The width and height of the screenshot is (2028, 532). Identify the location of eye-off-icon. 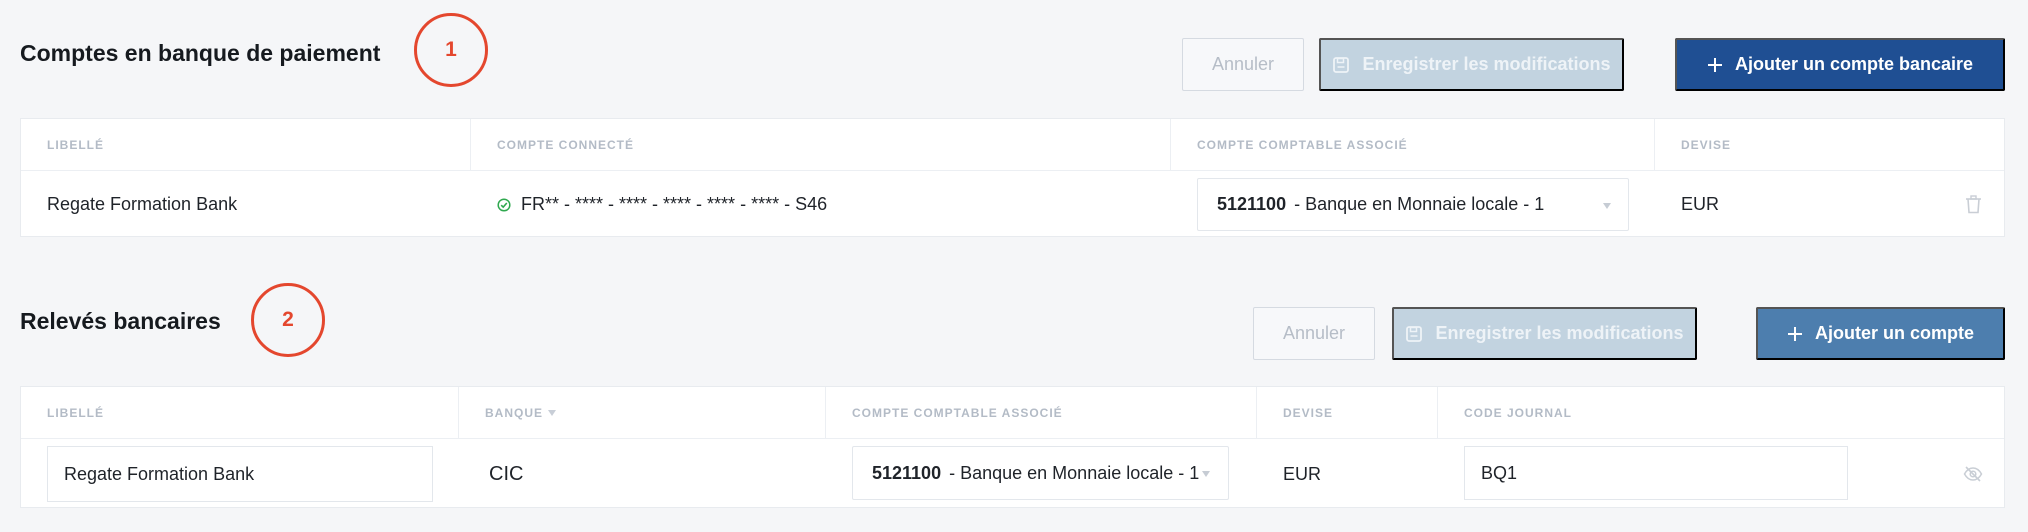
(1973, 474).